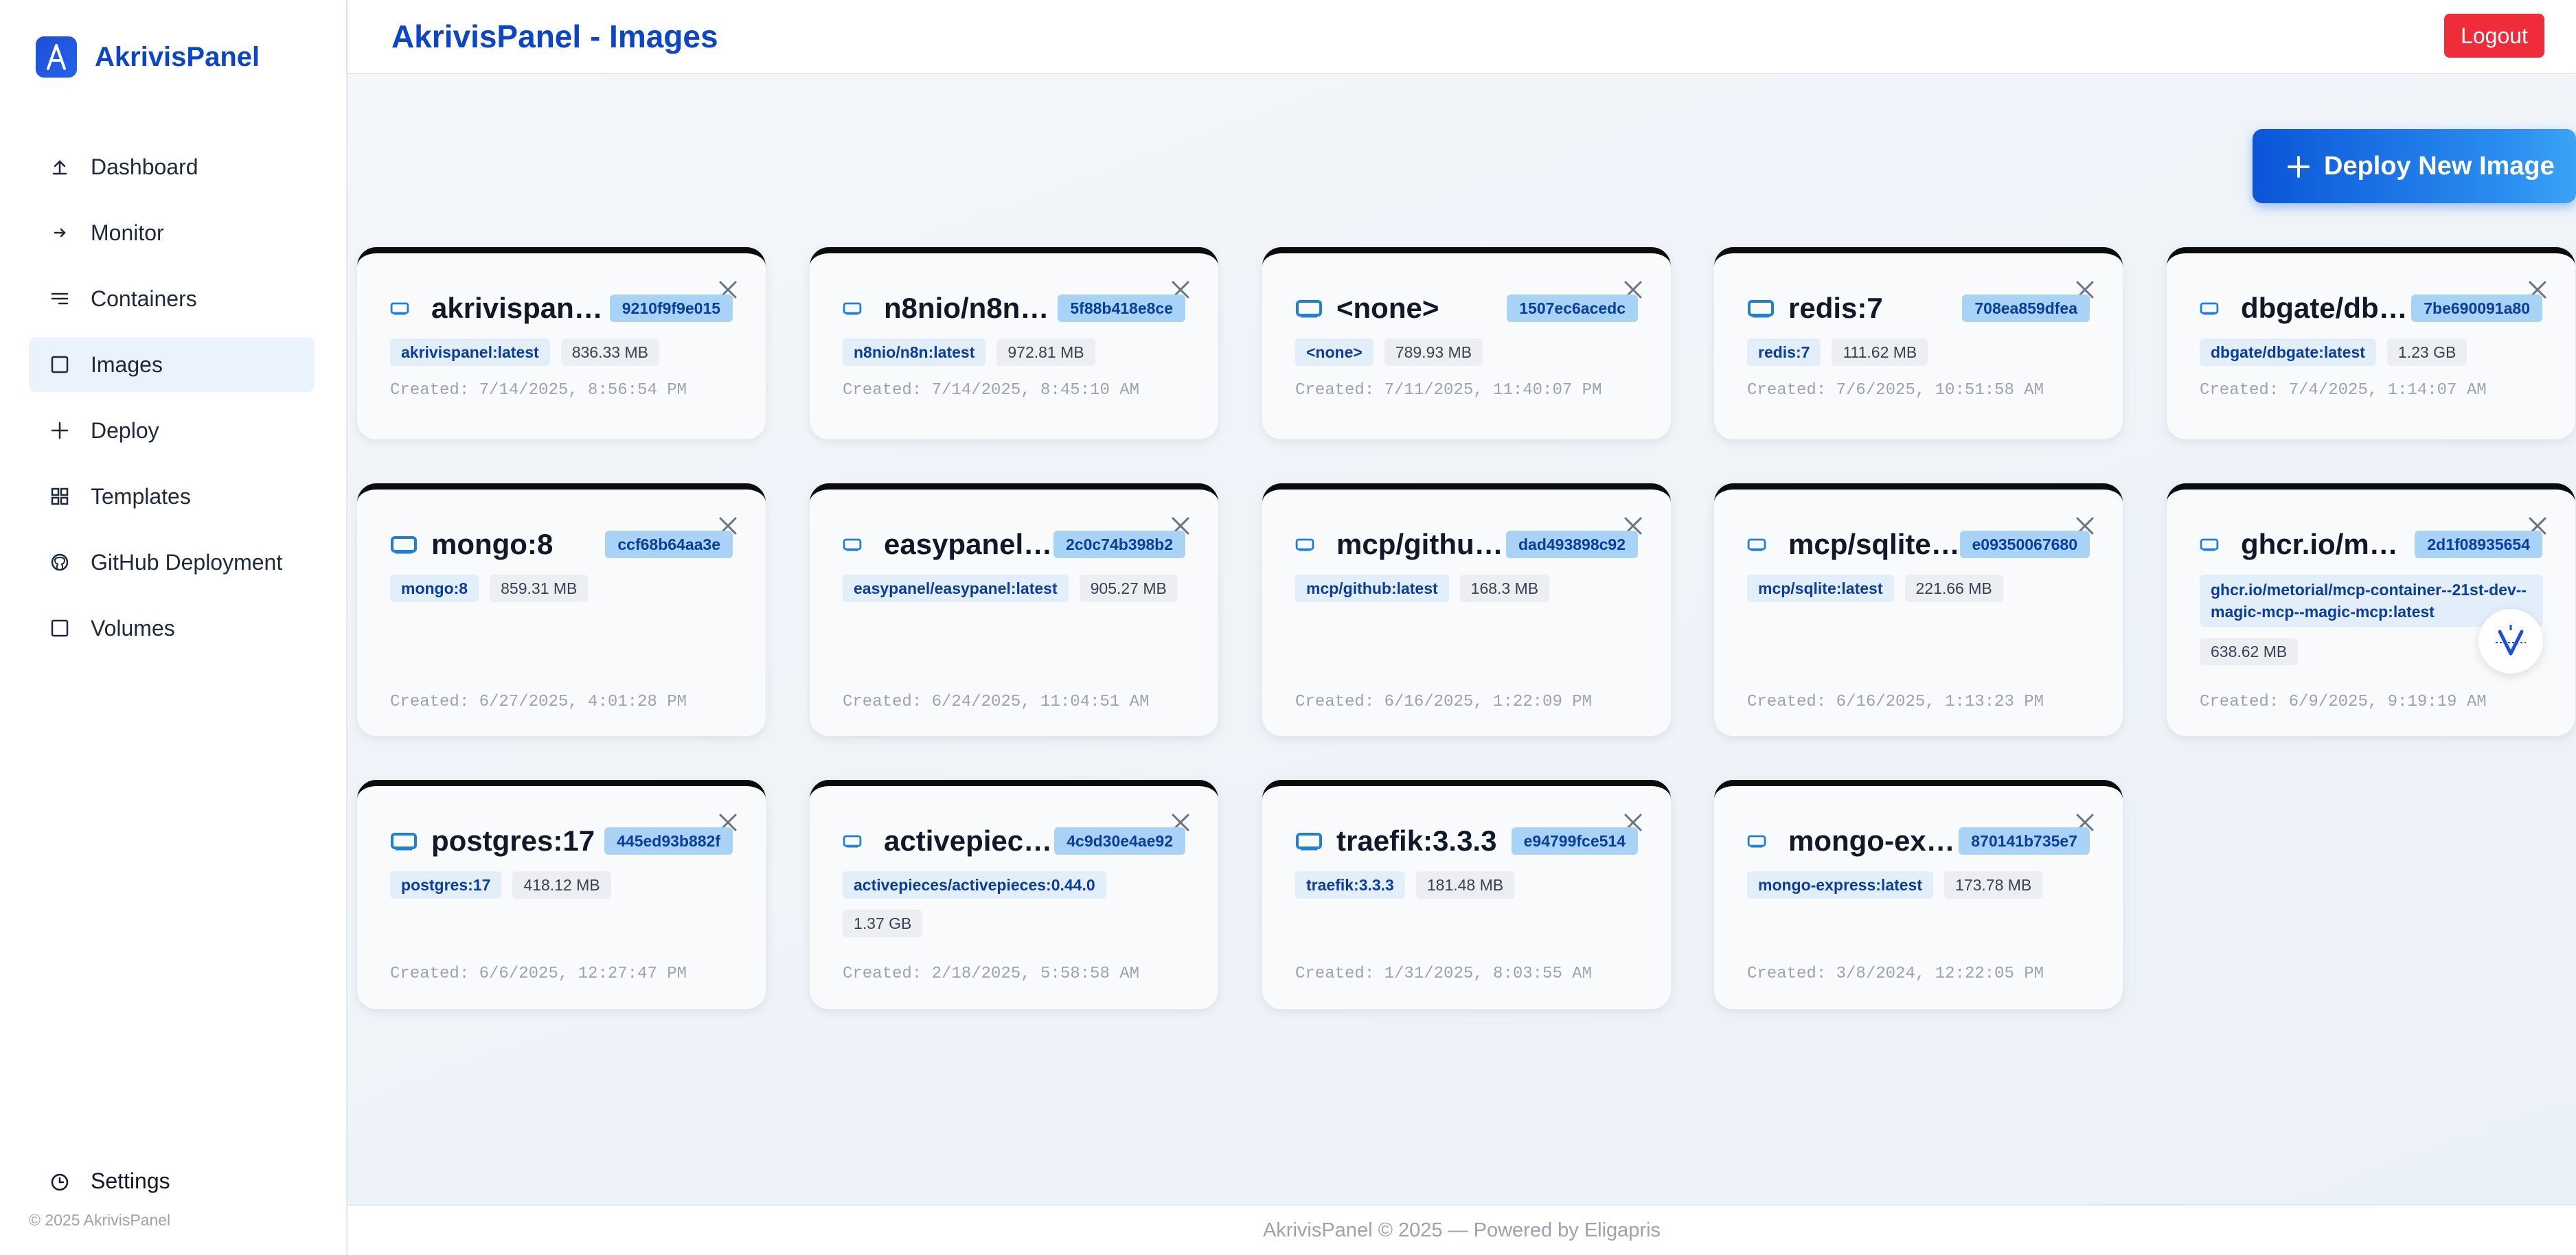 This screenshot has width=2576, height=1255. Describe the element at coordinates (970, 308) in the screenshot. I see `image-name: n8nio/n8n:latest` at that location.